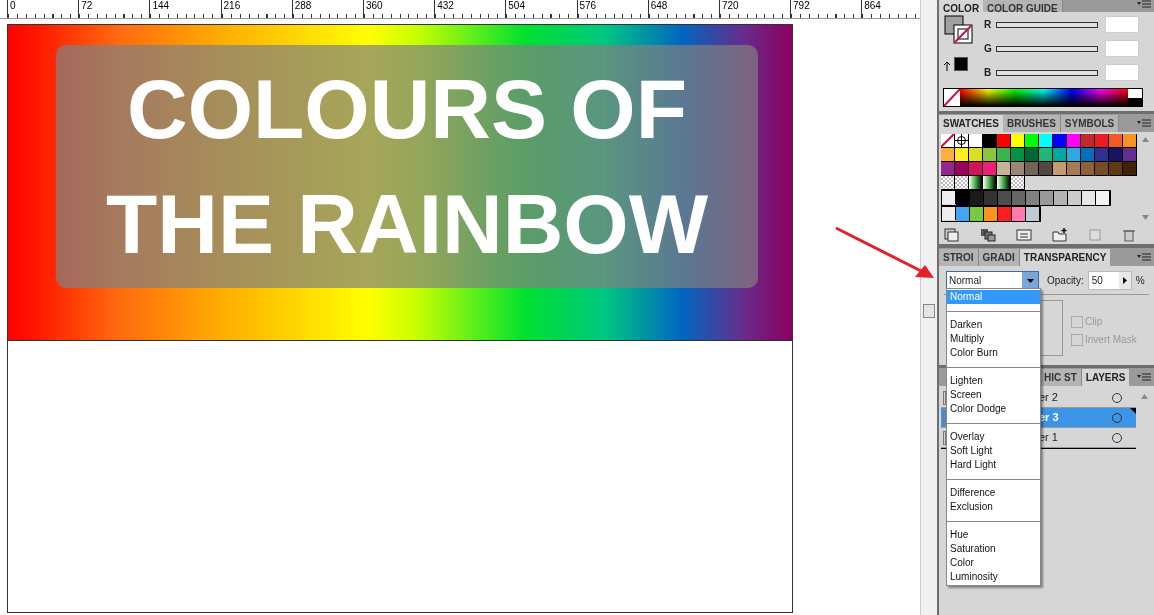 The width and height of the screenshot is (1154, 615). Describe the element at coordinates (407, 224) in the screenshot. I see `artboard-title-line: THE RAINBOW` at that location.